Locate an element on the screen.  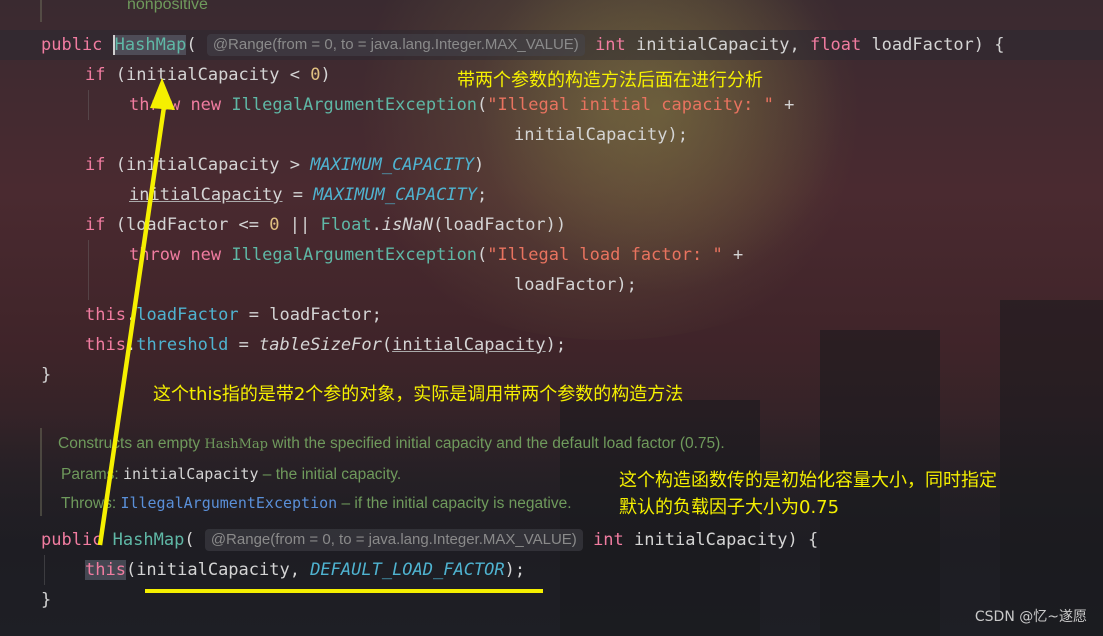
annotation-arrow-line is located at coordinates (132, 322).